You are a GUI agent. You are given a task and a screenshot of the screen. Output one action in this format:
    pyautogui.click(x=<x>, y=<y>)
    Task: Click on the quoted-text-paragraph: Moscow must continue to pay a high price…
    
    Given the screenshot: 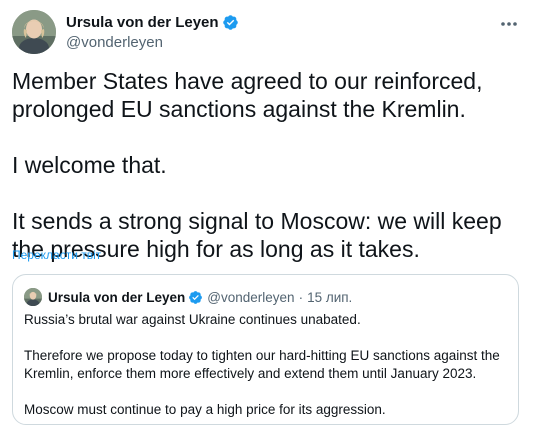 What is the action you would take?
    pyautogui.click(x=205, y=409)
    